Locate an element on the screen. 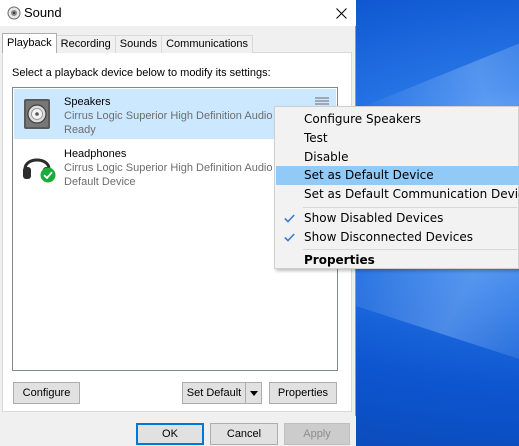 This screenshot has width=519, height=446. tab-communications: Communications is located at coordinates (207, 44).